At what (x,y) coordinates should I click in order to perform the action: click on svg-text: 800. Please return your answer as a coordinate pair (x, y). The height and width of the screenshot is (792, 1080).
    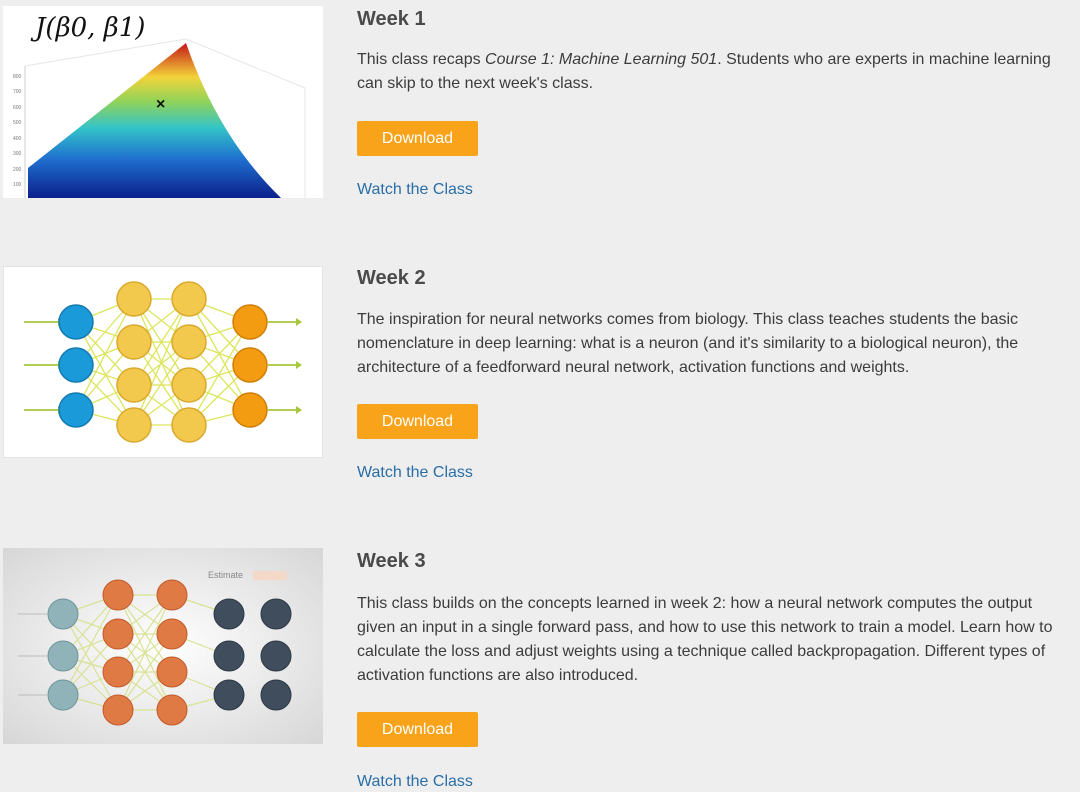
    Looking at the image, I should click on (17, 77).